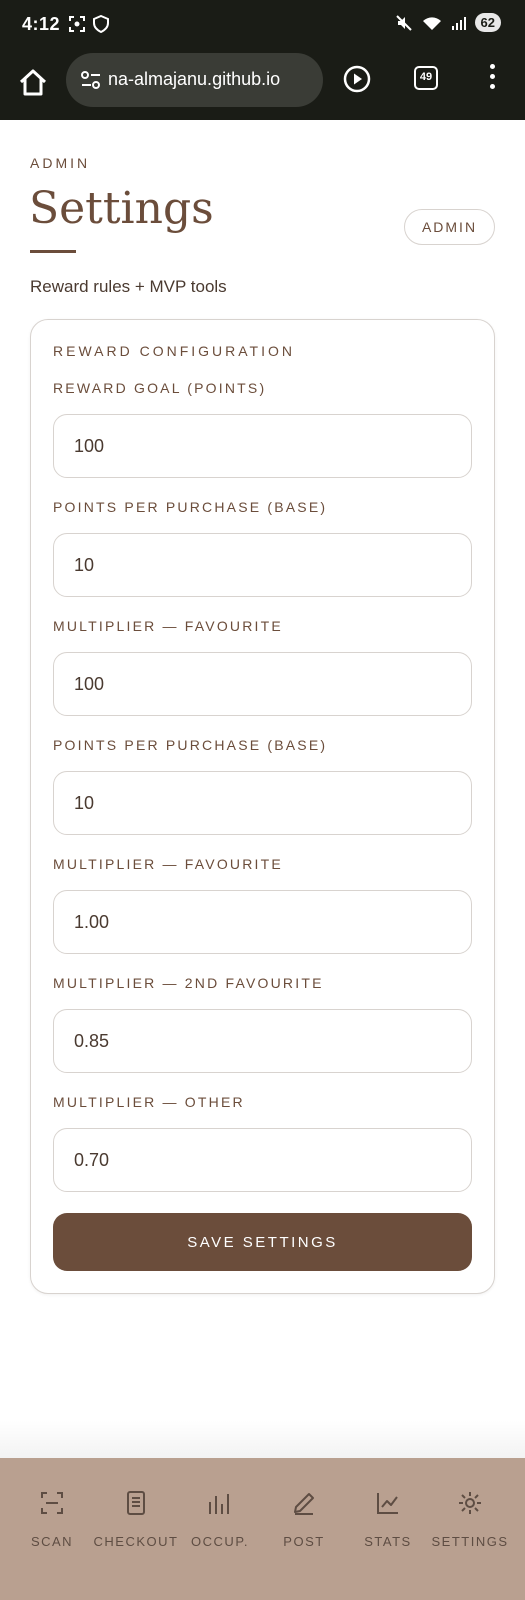  I want to click on line-chart-icon, so click(387, 1503).